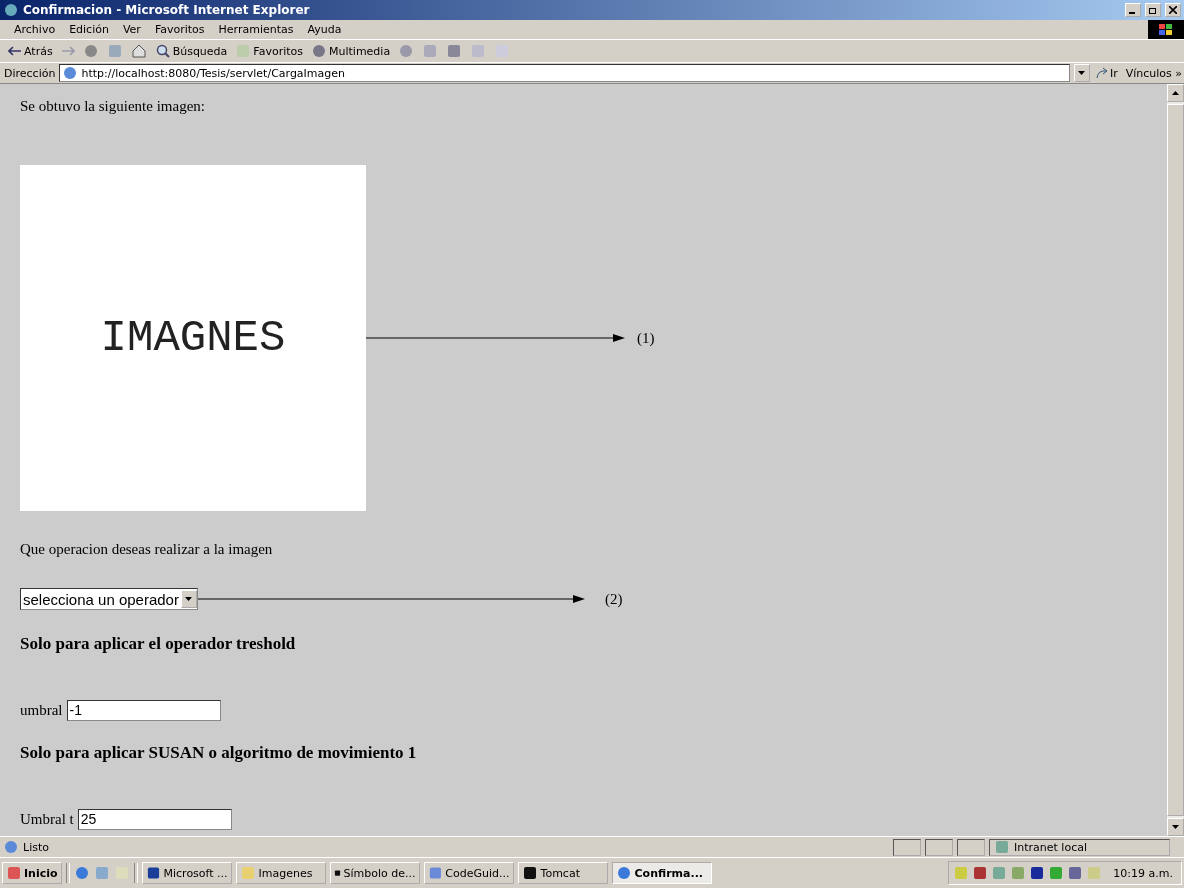 Image resolution: width=1184 pixels, height=888 pixels. Describe the element at coordinates (36, 847) in the screenshot. I see `status-text: Listo` at that location.